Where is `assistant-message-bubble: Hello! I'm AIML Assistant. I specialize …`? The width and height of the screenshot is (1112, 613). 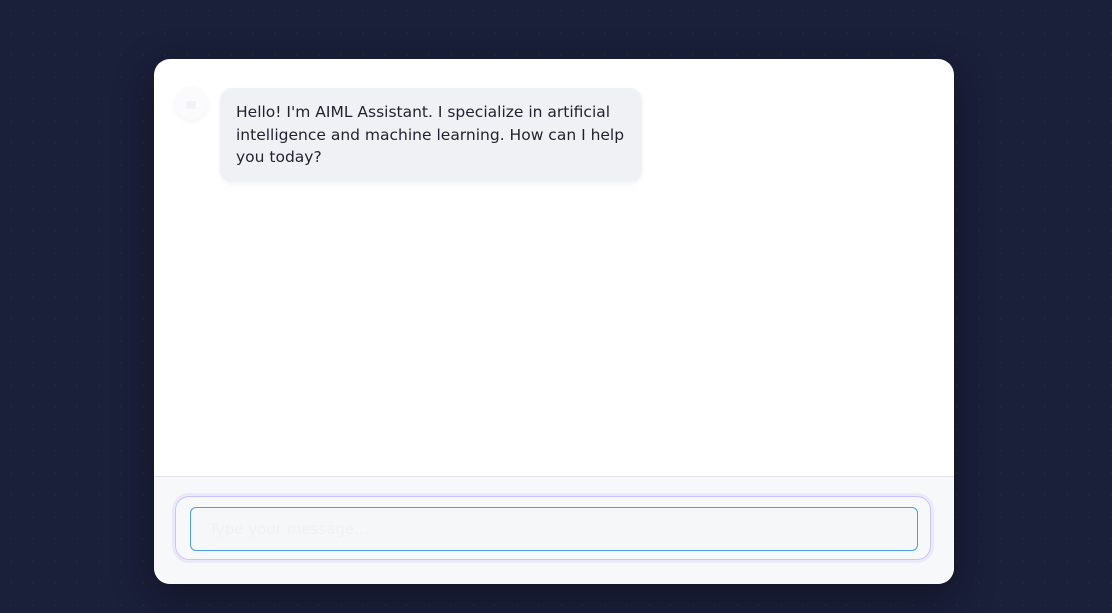 assistant-message-bubble: Hello! I'm AIML Assistant. I specialize … is located at coordinates (431, 135).